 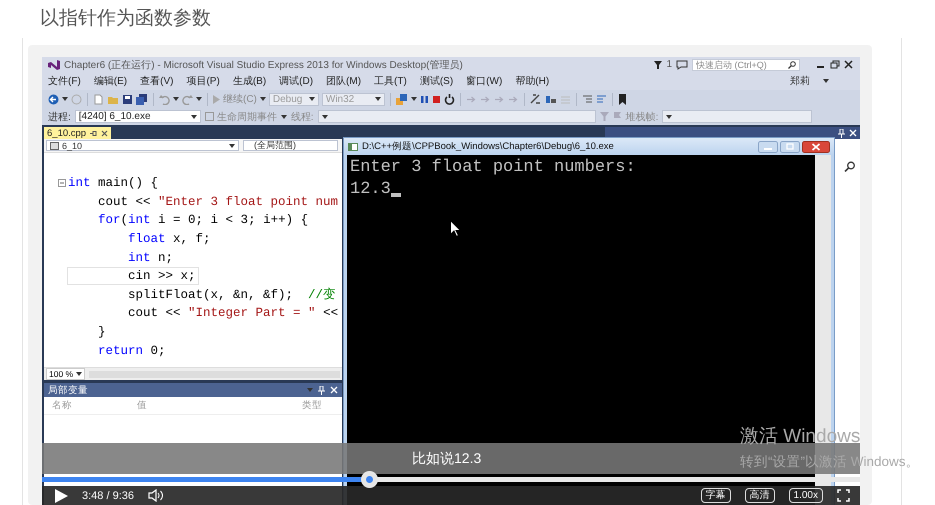 What do you see at coordinates (370, 190) in the screenshot?
I see `console-line: 12.3` at bounding box center [370, 190].